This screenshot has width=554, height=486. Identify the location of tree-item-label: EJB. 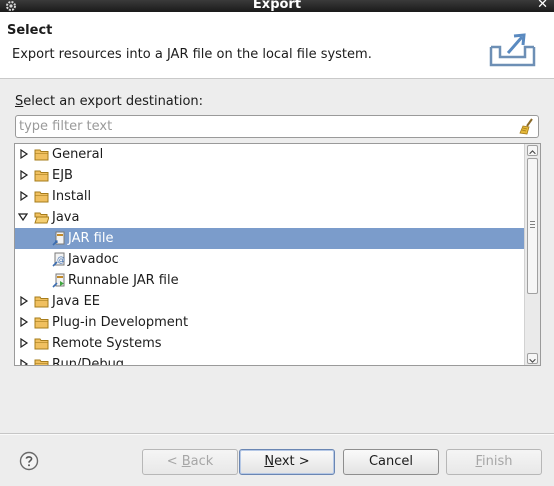
(62, 175).